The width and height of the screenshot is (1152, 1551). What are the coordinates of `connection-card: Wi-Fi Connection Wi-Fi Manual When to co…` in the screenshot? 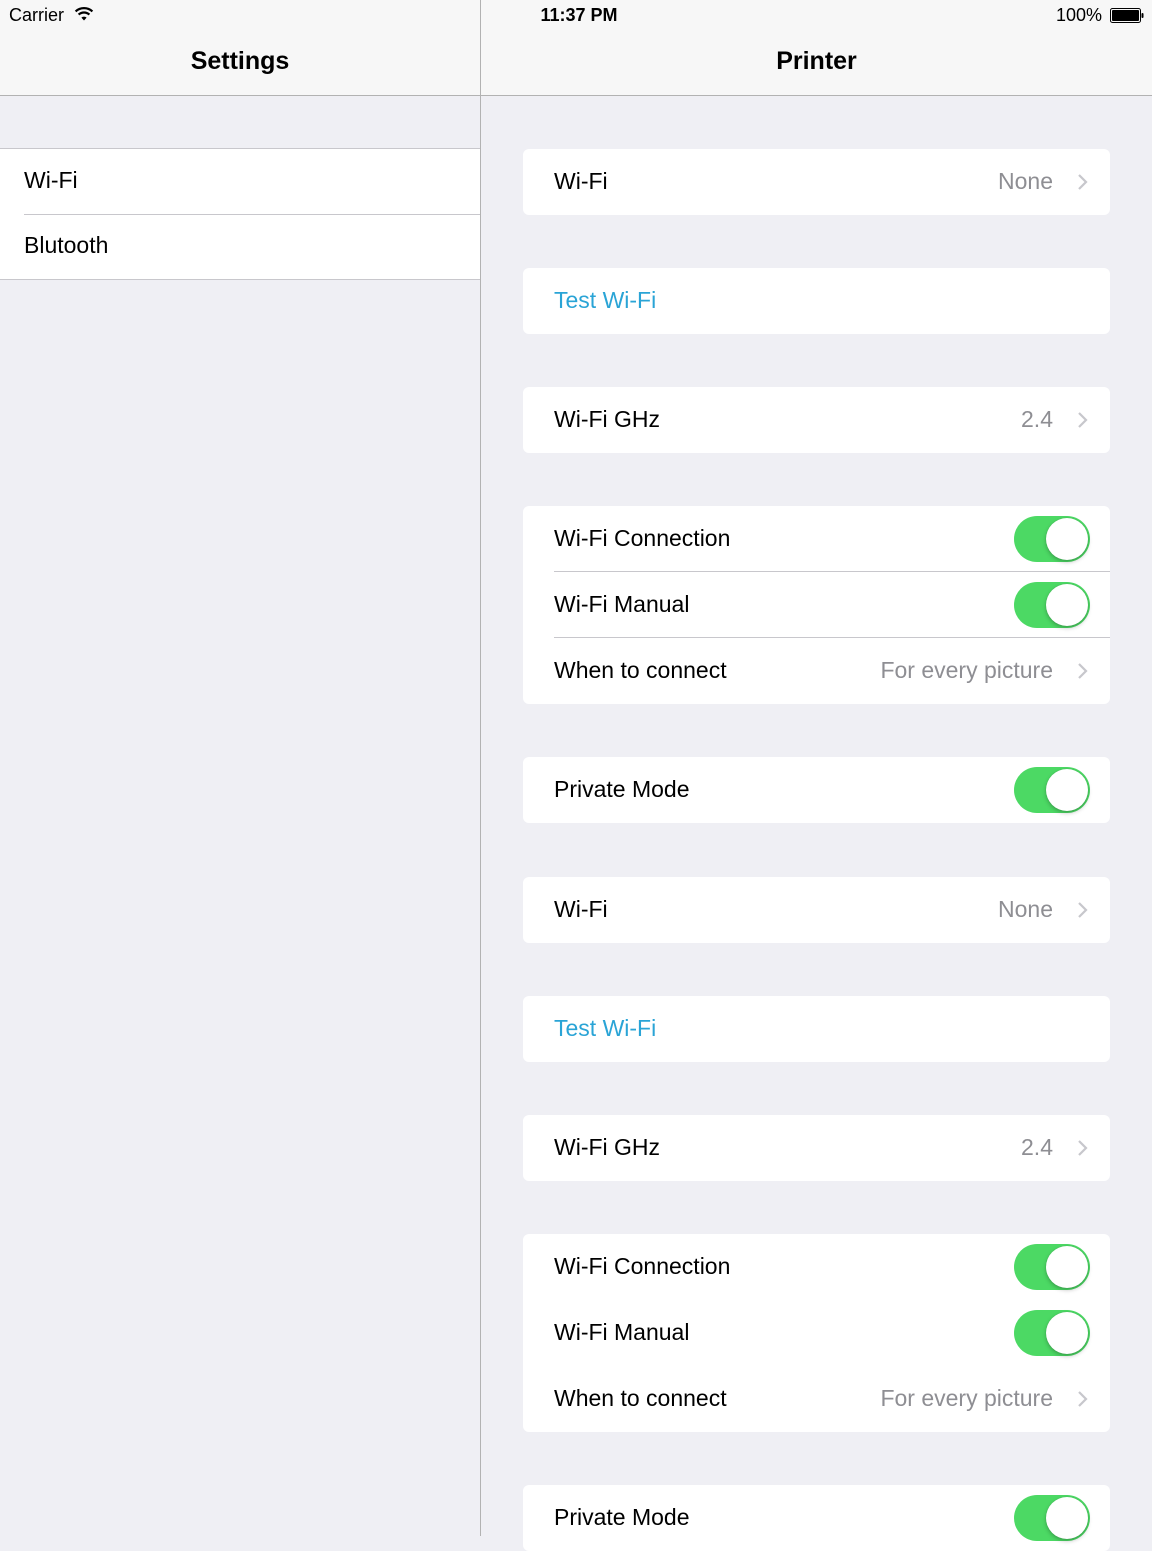 It's located at (816, 605).